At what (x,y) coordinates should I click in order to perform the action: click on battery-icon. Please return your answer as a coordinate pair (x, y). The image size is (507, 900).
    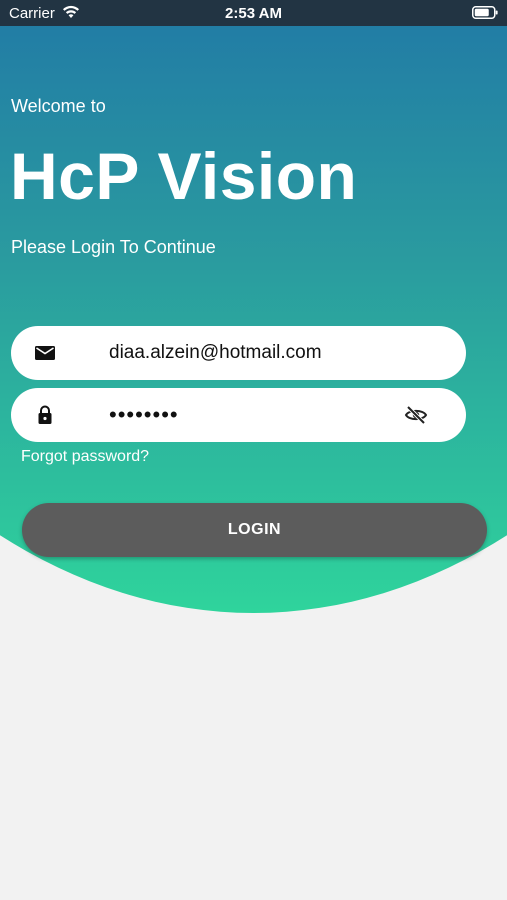
    Looking at the image, I should click on (485, 12).